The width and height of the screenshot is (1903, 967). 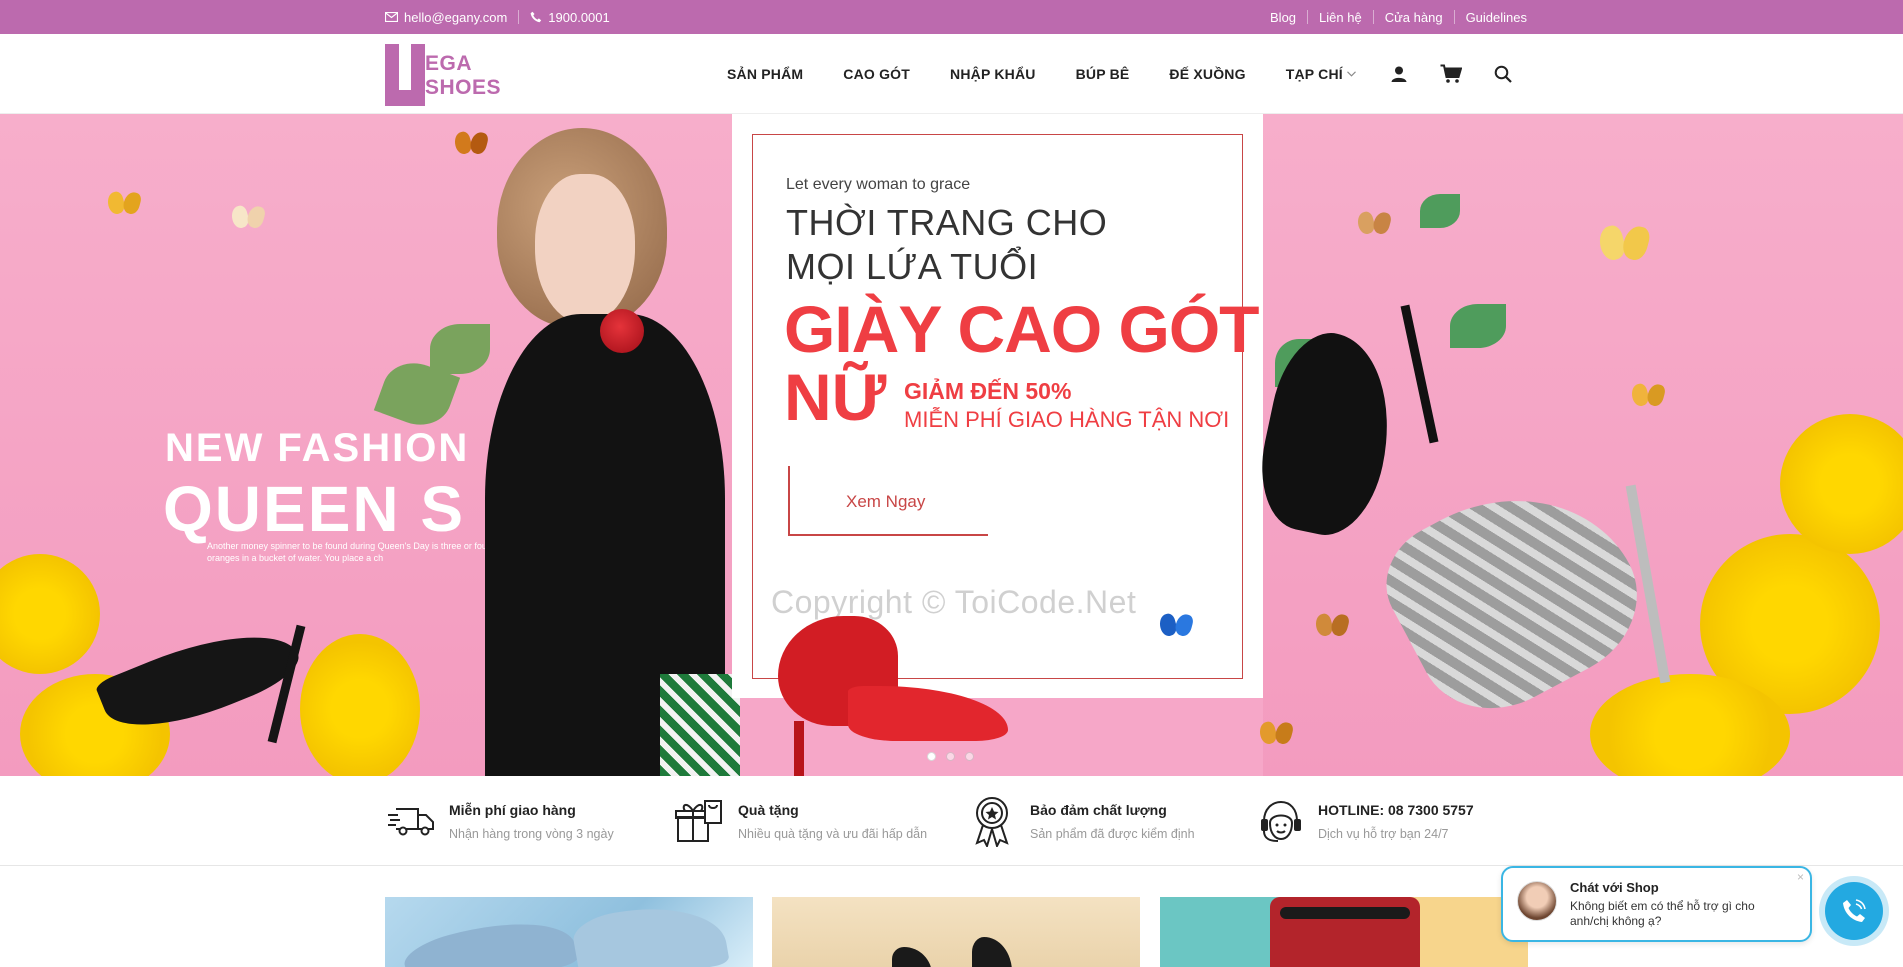 I want to click on model-image, so click(x=597, y=445).